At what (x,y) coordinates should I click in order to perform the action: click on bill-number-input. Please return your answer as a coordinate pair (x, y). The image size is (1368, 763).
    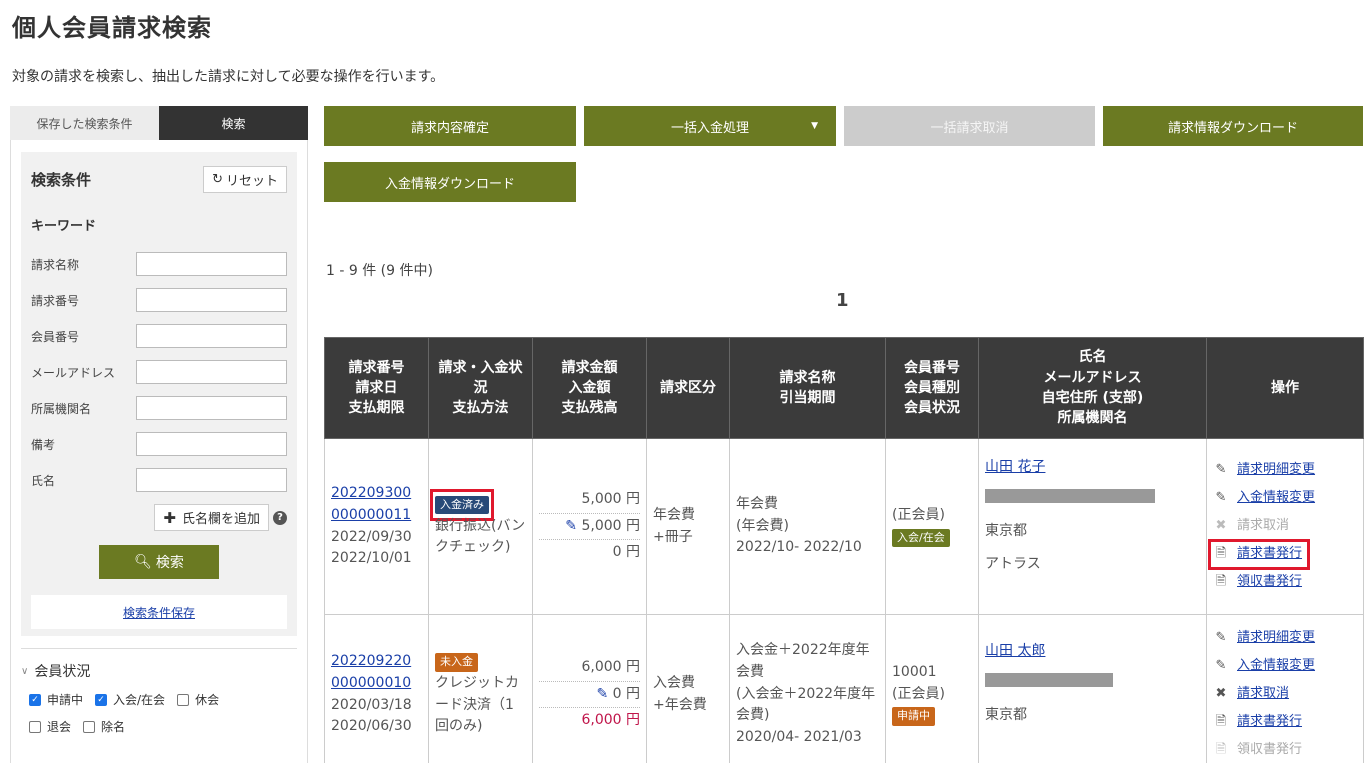
    Looking at the image, I should click on (211, 300).